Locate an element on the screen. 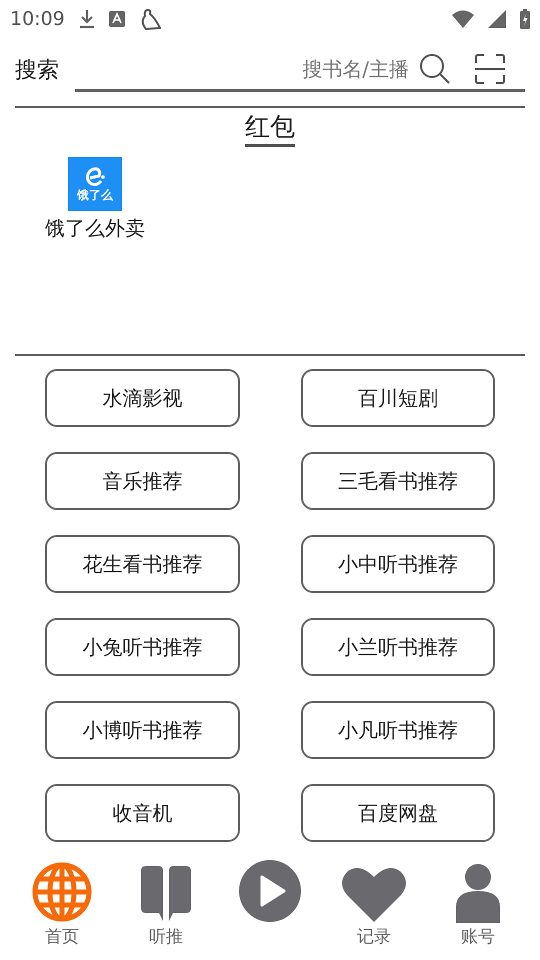 This screenshot has width=540, height=960. globe-icon is located at coordinates (62, 892).